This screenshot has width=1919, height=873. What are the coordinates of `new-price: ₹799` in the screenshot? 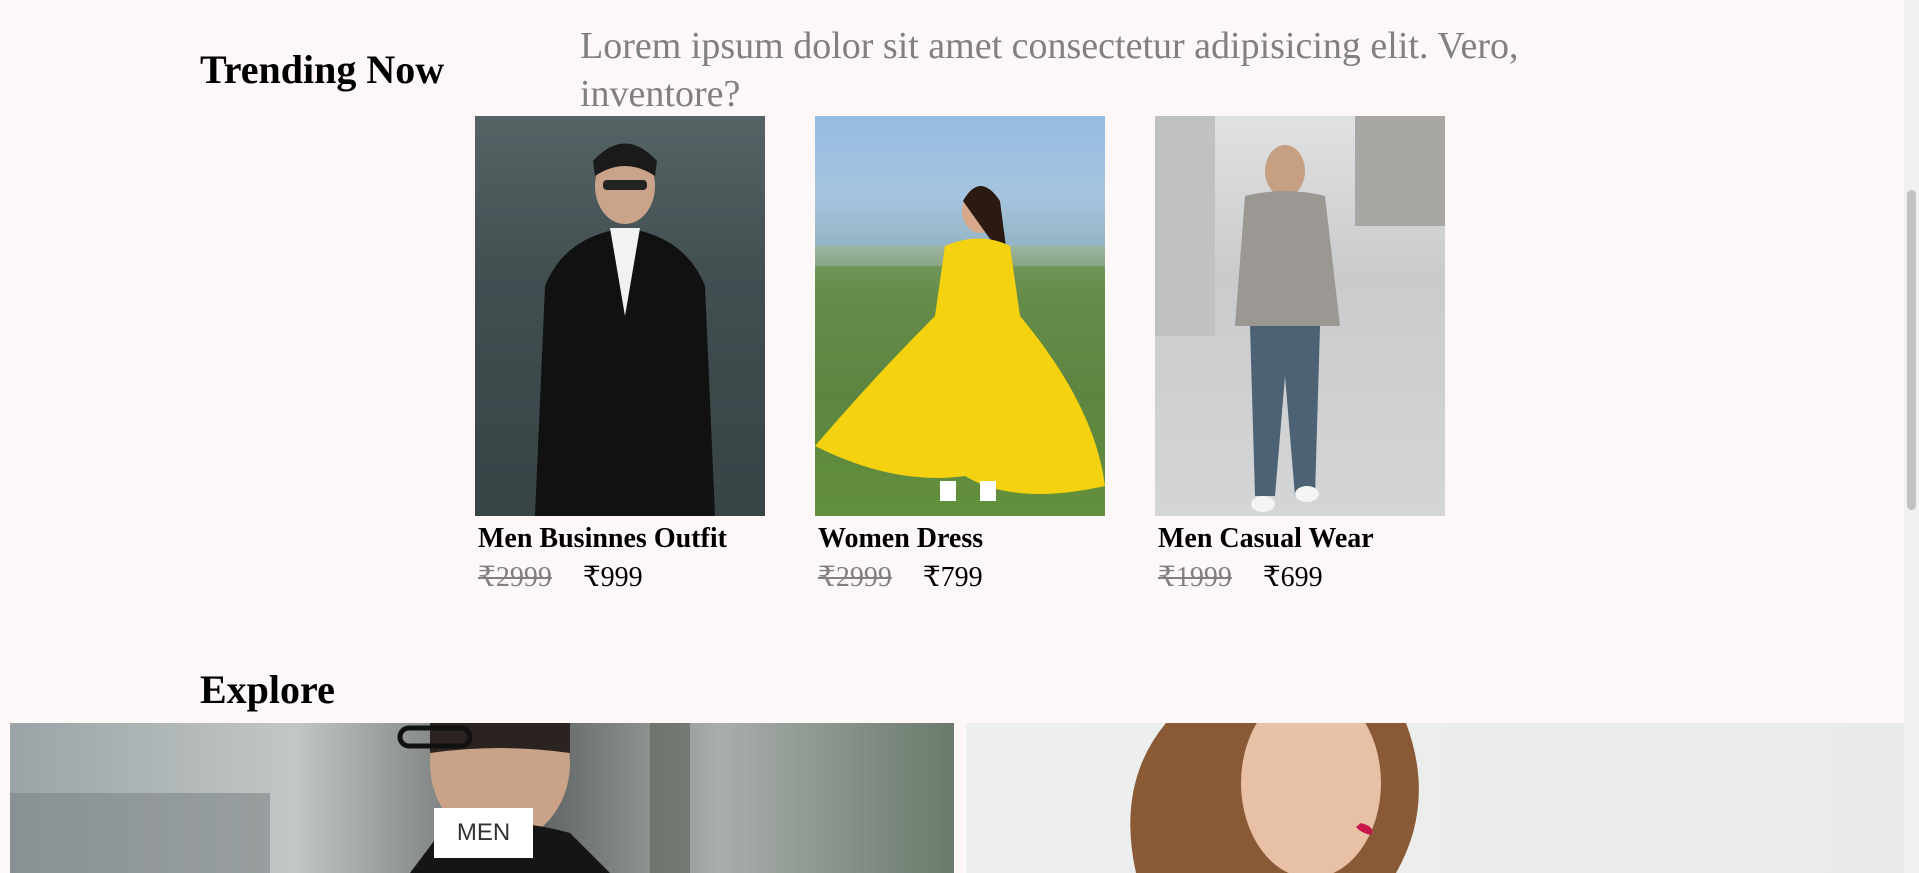 It's located at (952, 577).